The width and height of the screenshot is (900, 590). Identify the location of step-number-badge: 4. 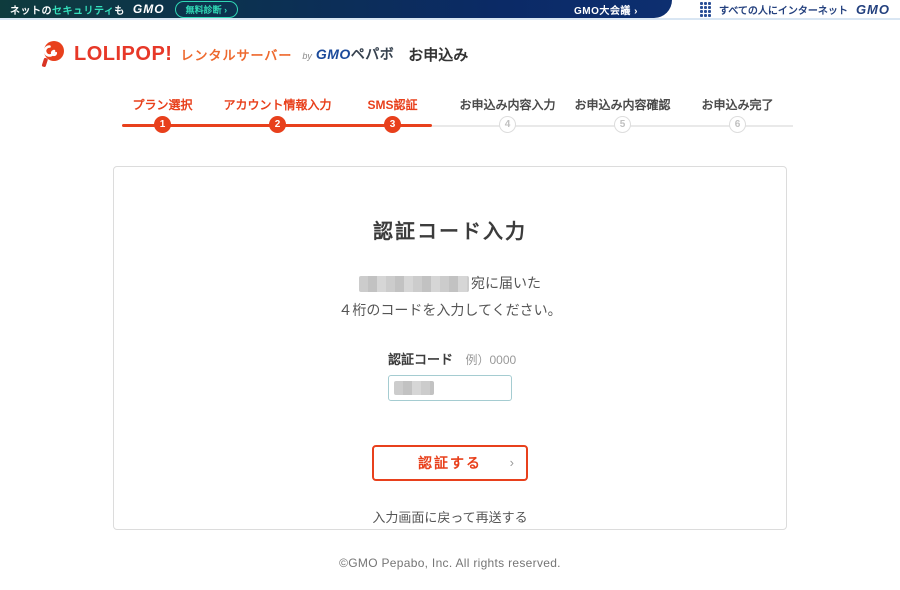
(507, 124).